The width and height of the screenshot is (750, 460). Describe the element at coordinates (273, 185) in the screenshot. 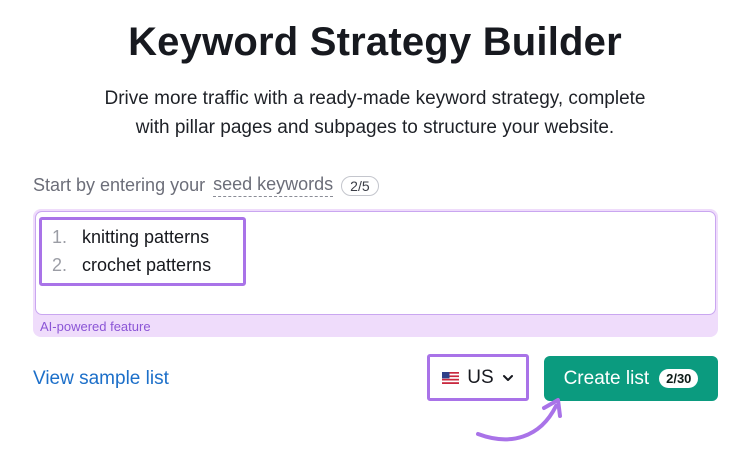

I see `seed-keywords-tooltip-link: seed keywords` at that location.